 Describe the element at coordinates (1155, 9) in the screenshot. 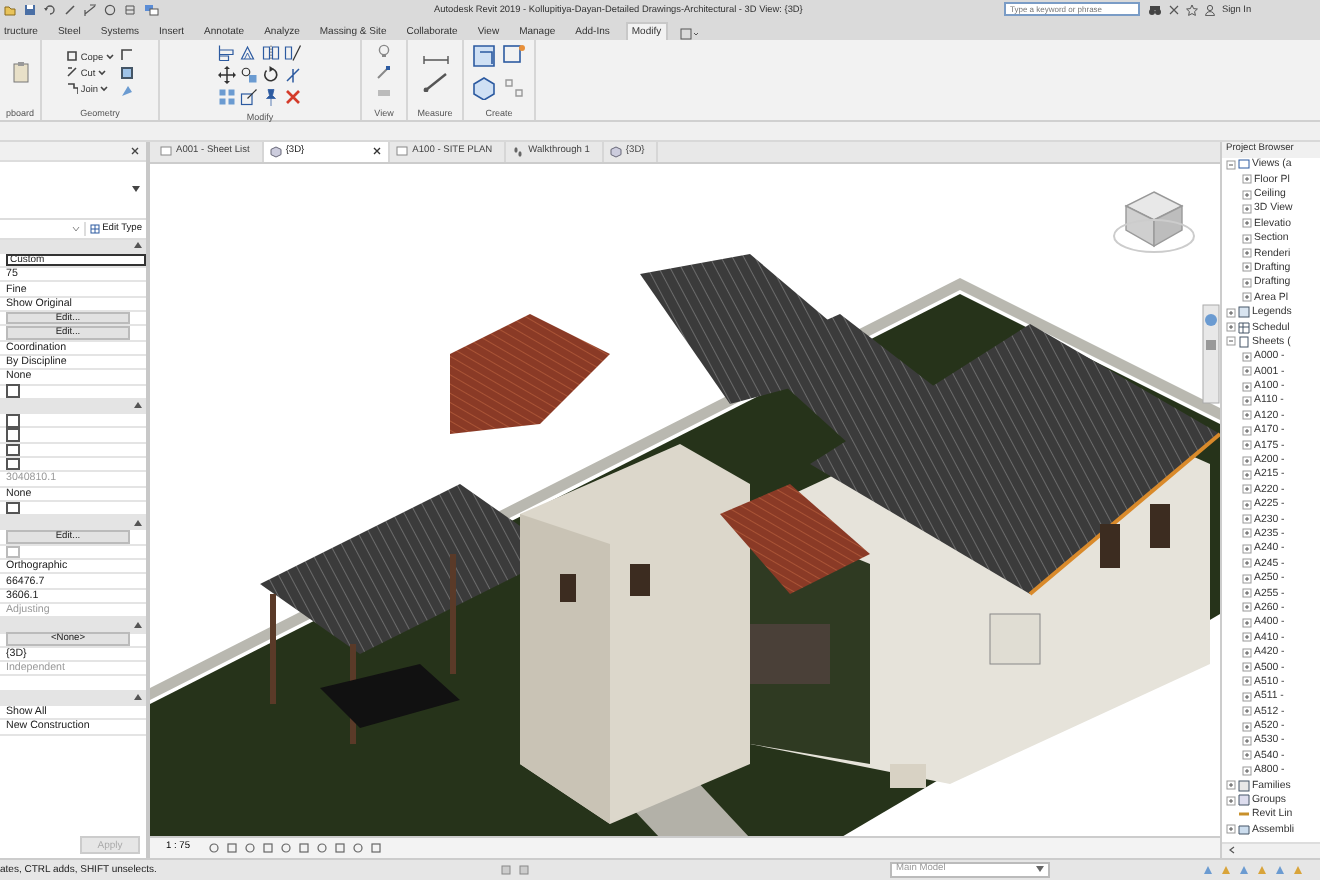

I see `binoculars-icon` at that location.